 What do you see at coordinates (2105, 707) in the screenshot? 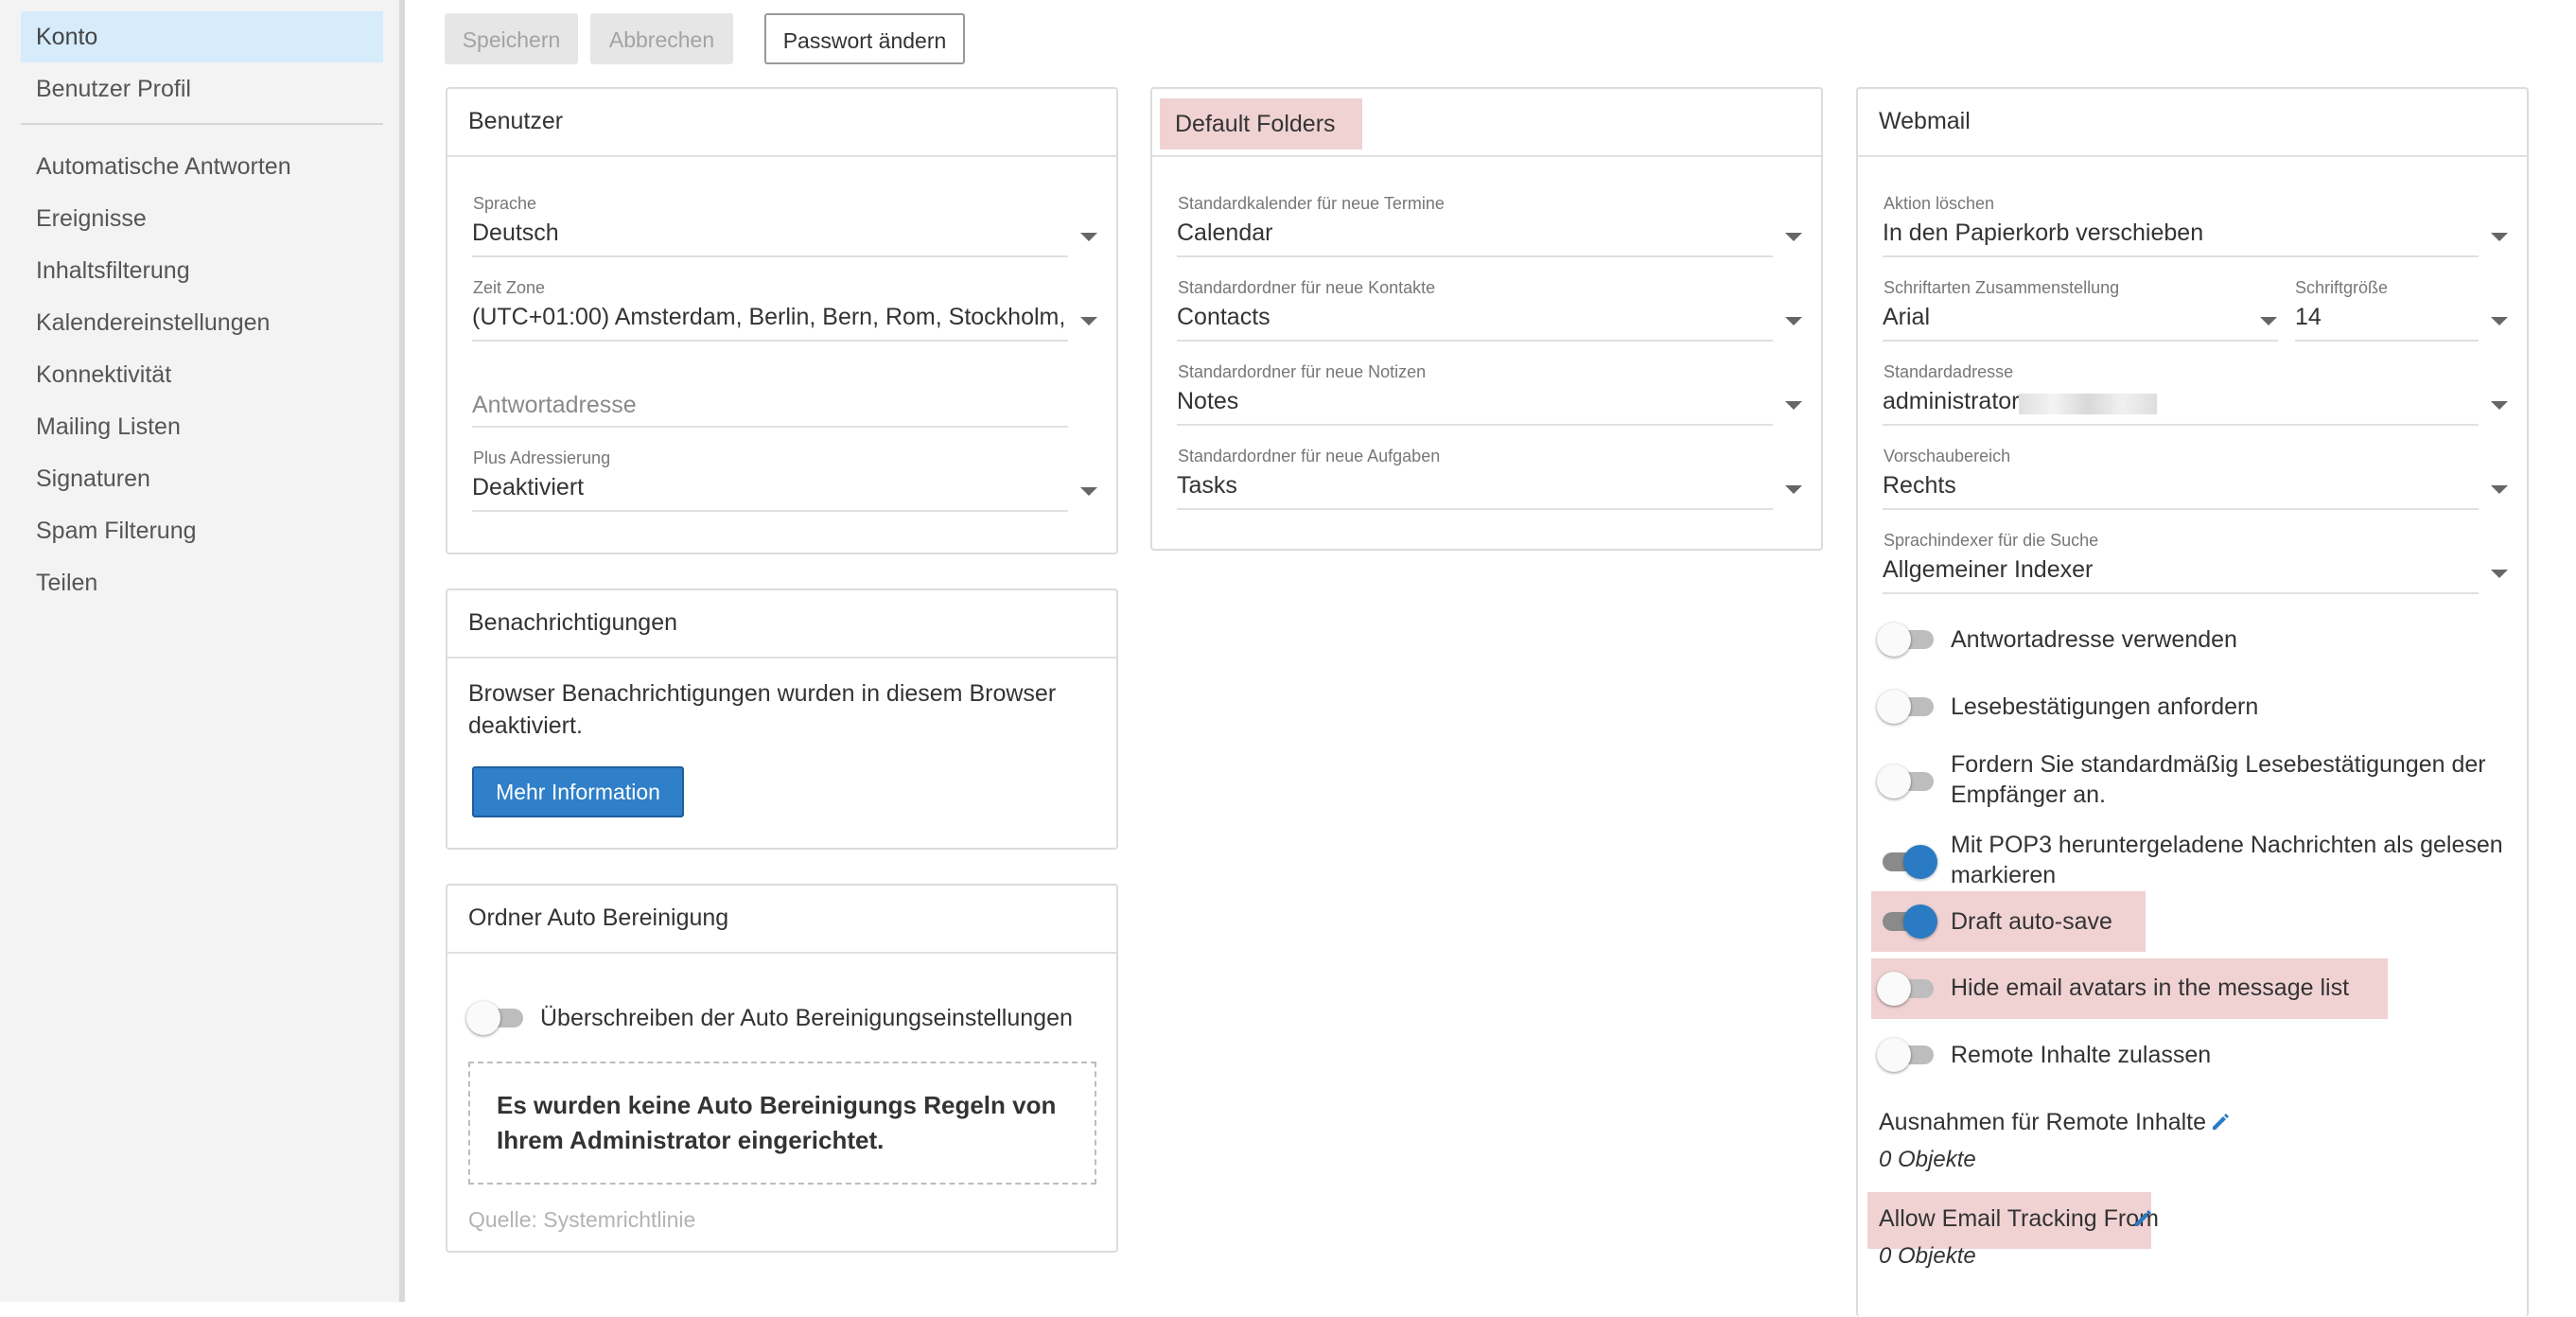
I see `read-receipts-toggle-label: Lesebestätigungen anfordern` at bounding box center [2105, 707].